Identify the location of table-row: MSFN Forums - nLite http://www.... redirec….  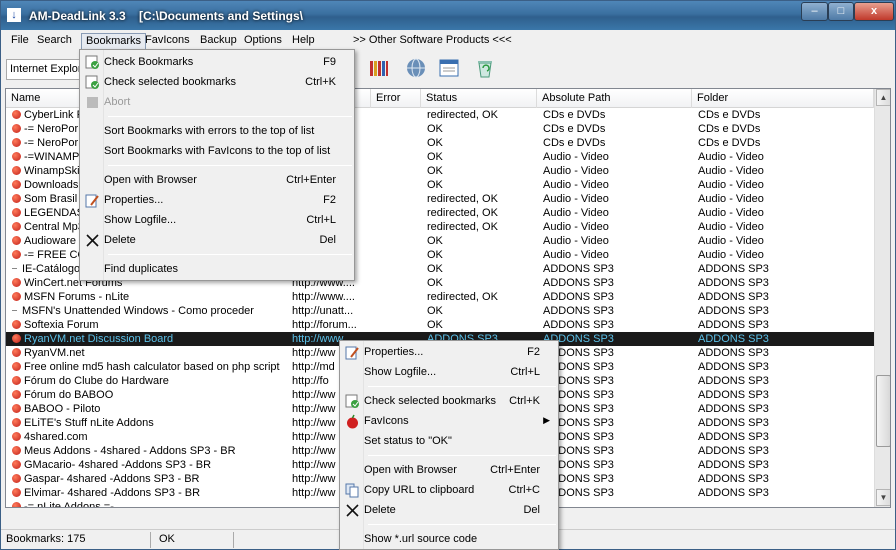
(440, 297).